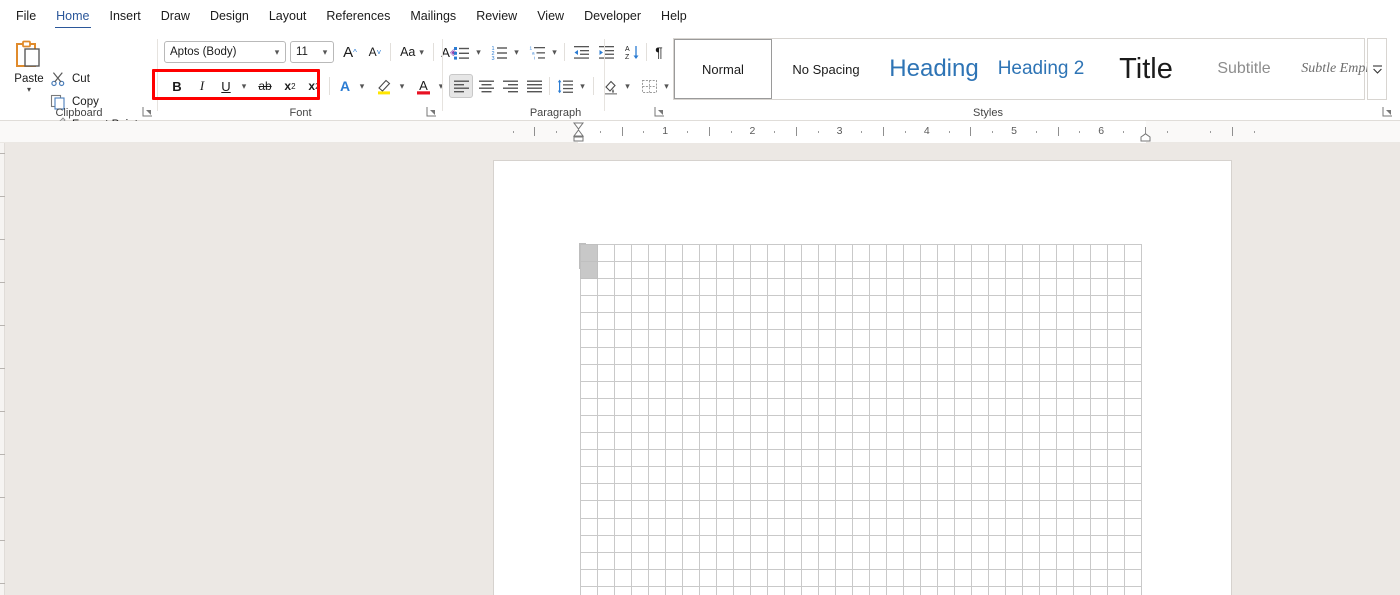 This screenshot has height=595, width=1400. What do you see at coordinates (70, 78) in the screenshot?
I see `cut-button: Cut` at bounding box center [70, 78].